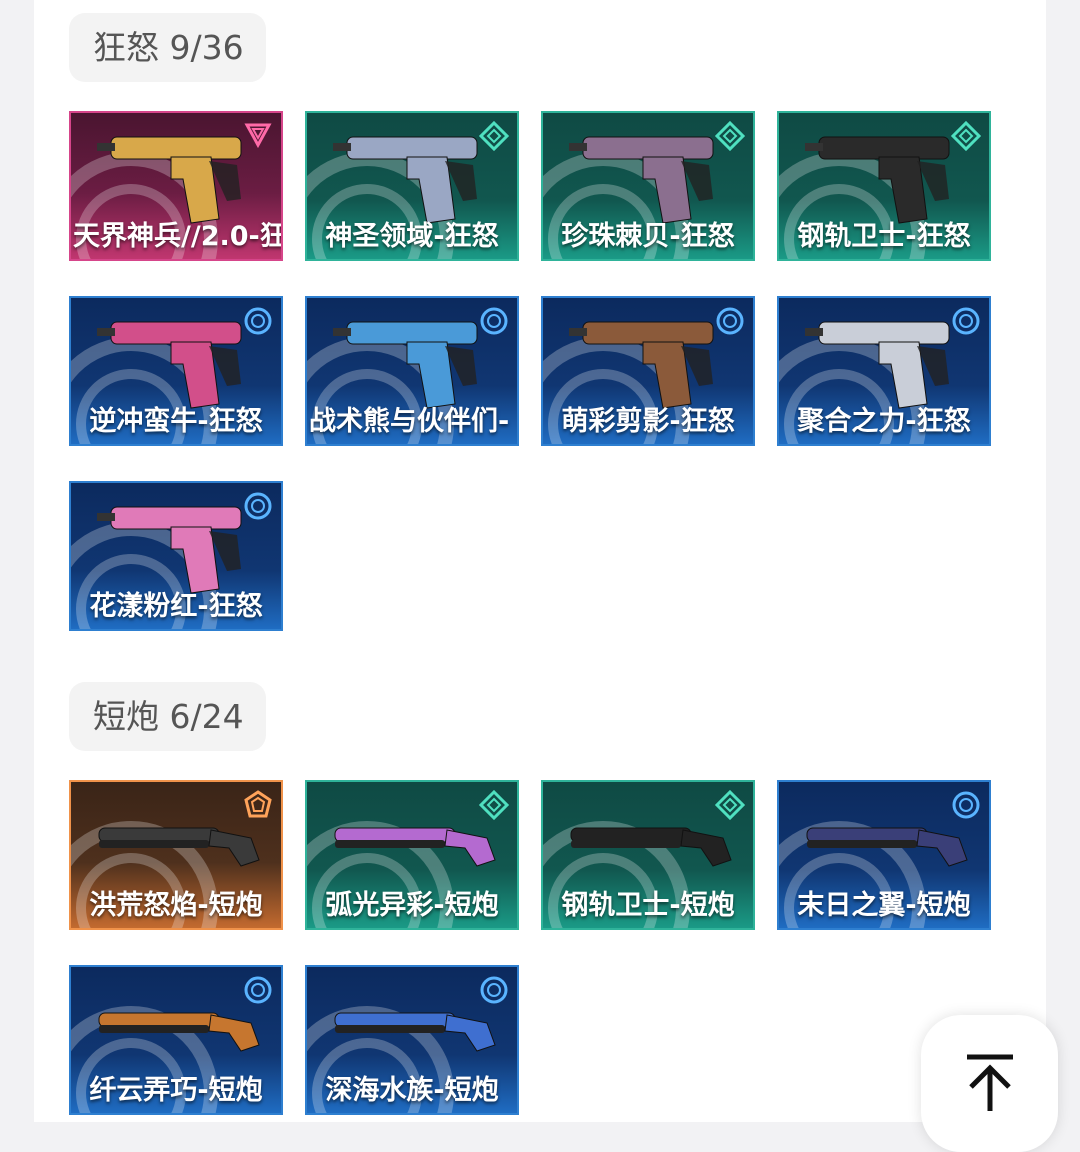  What do you see at coordinates (176, 421) in the screenshot?
I see `skin-name: 逆冲蛮牛-狂怒` at bounding box center [176, 421].